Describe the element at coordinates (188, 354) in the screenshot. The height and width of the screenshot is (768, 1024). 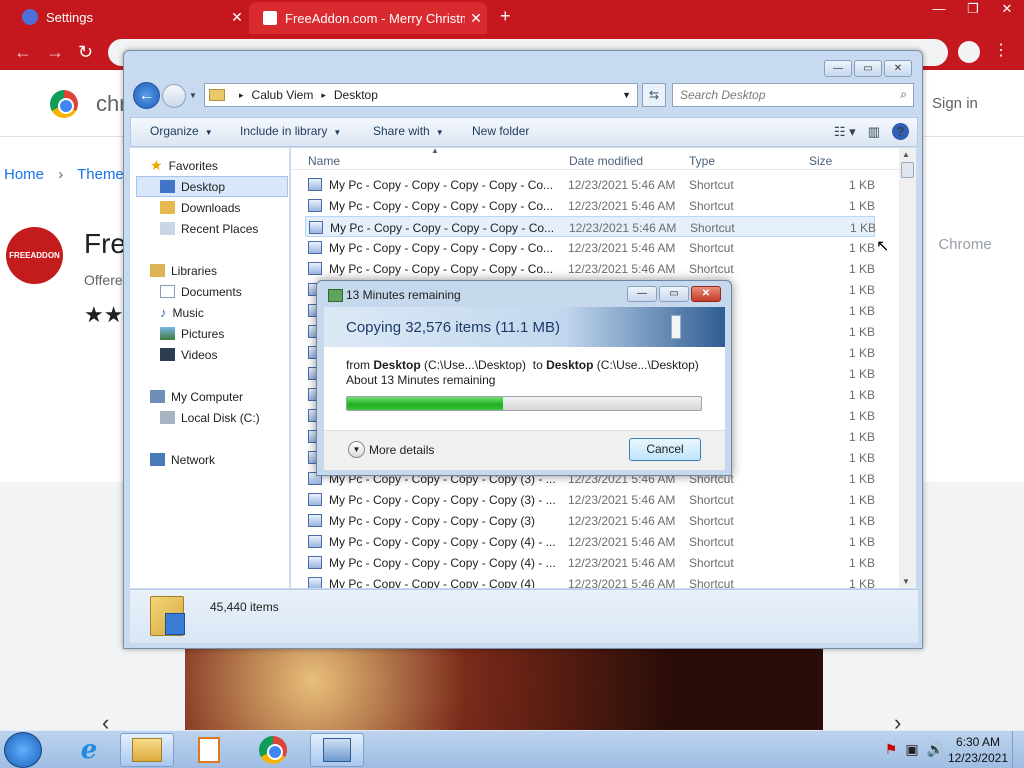
I see `nav-videos: Videos` at that location.